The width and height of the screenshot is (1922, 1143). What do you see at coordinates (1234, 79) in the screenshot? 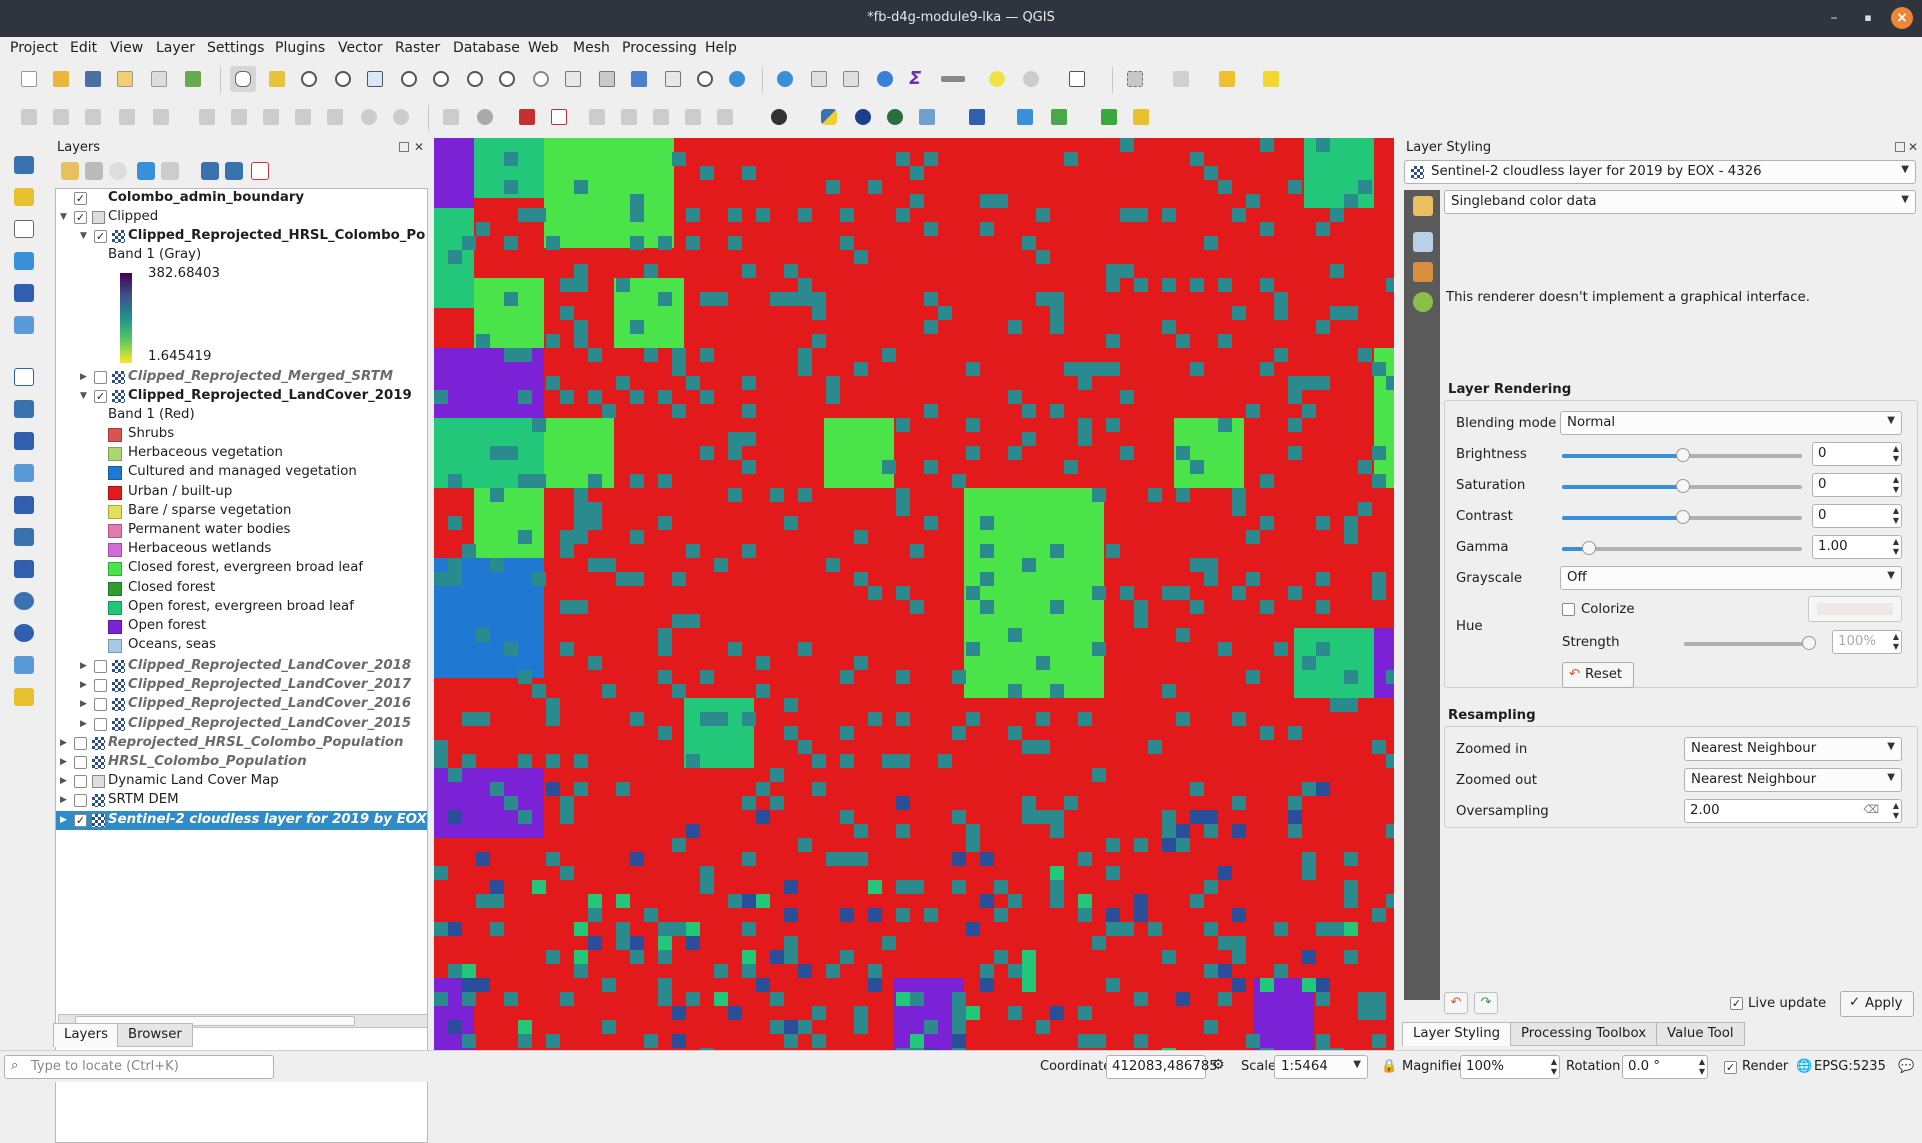
I see `deselect-all-icon` at bounding box center [1234, 79].